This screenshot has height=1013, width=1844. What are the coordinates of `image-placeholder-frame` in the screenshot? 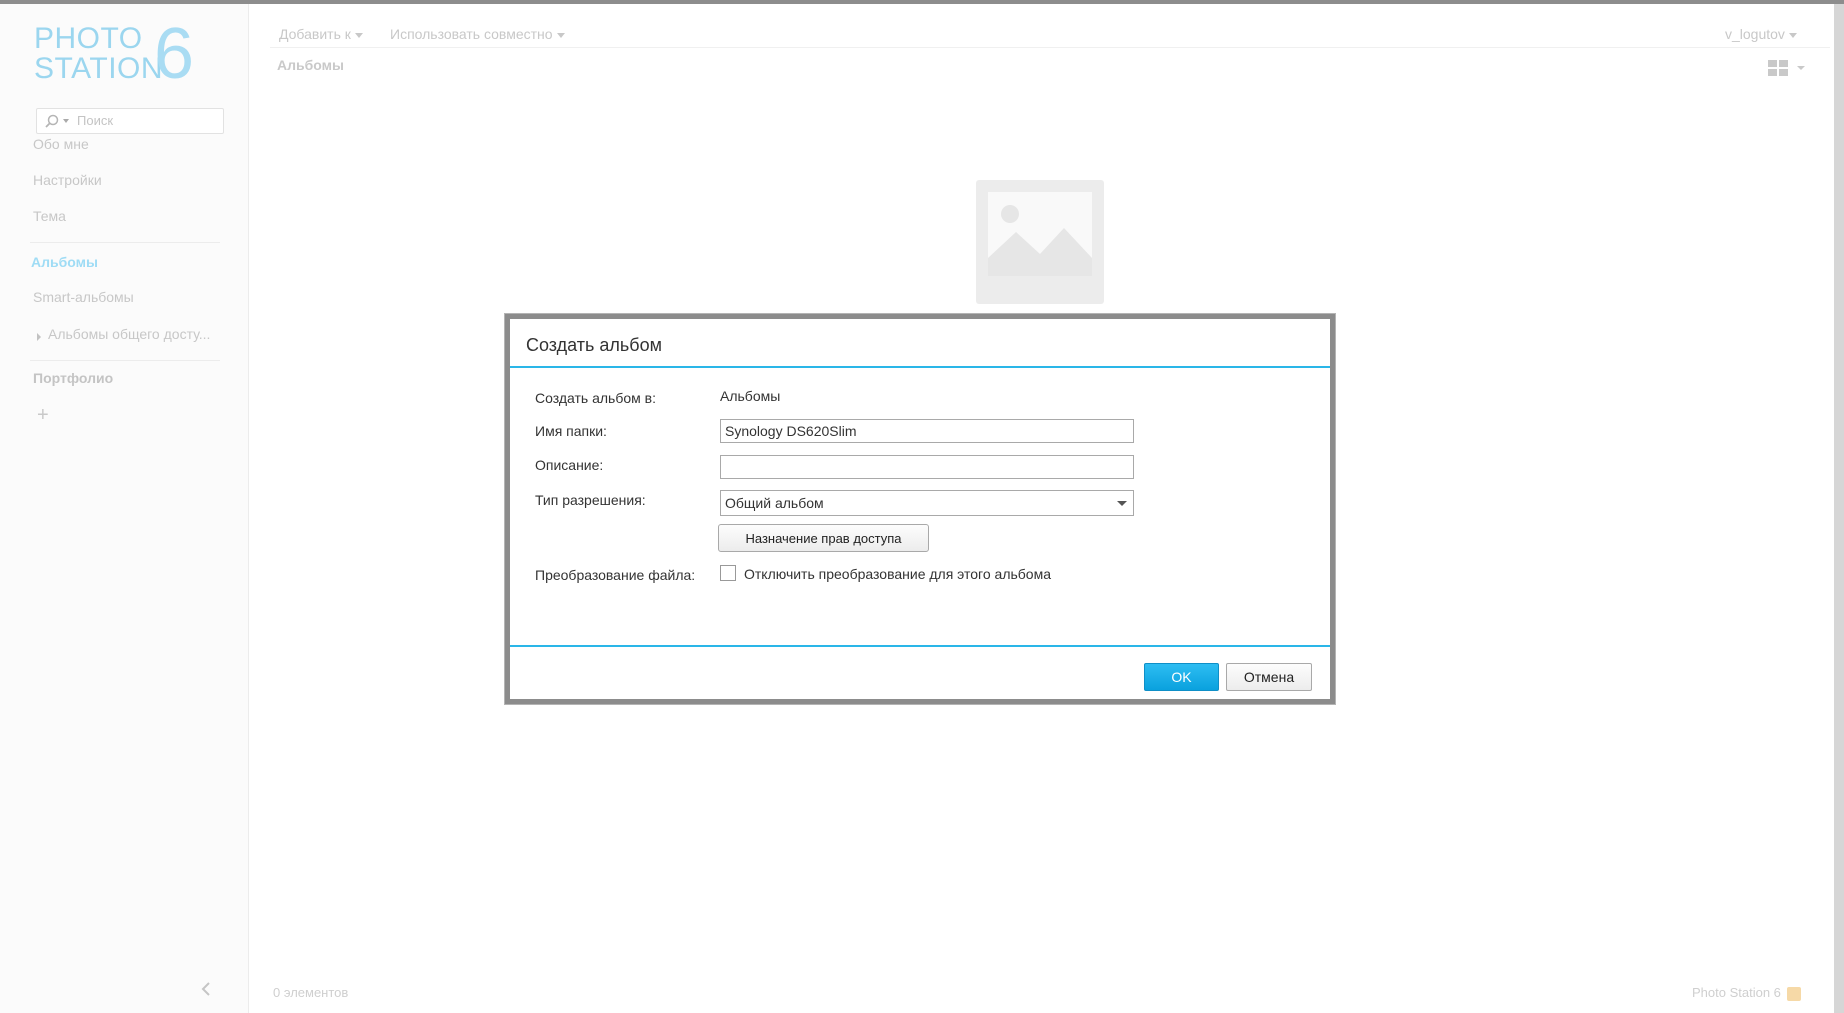 It's located at (1040, 234).